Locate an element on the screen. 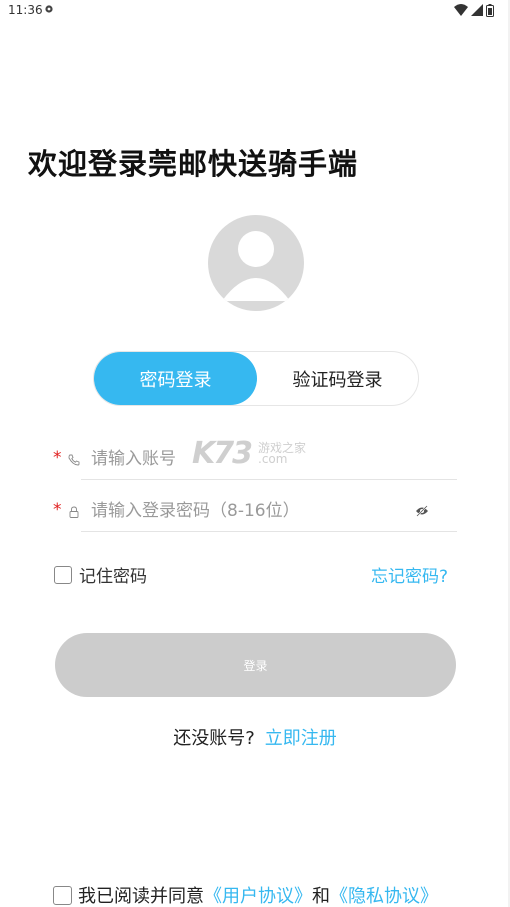 This screenshot has width=510, height=907. battery-icon is located at coordinates (490, 10).